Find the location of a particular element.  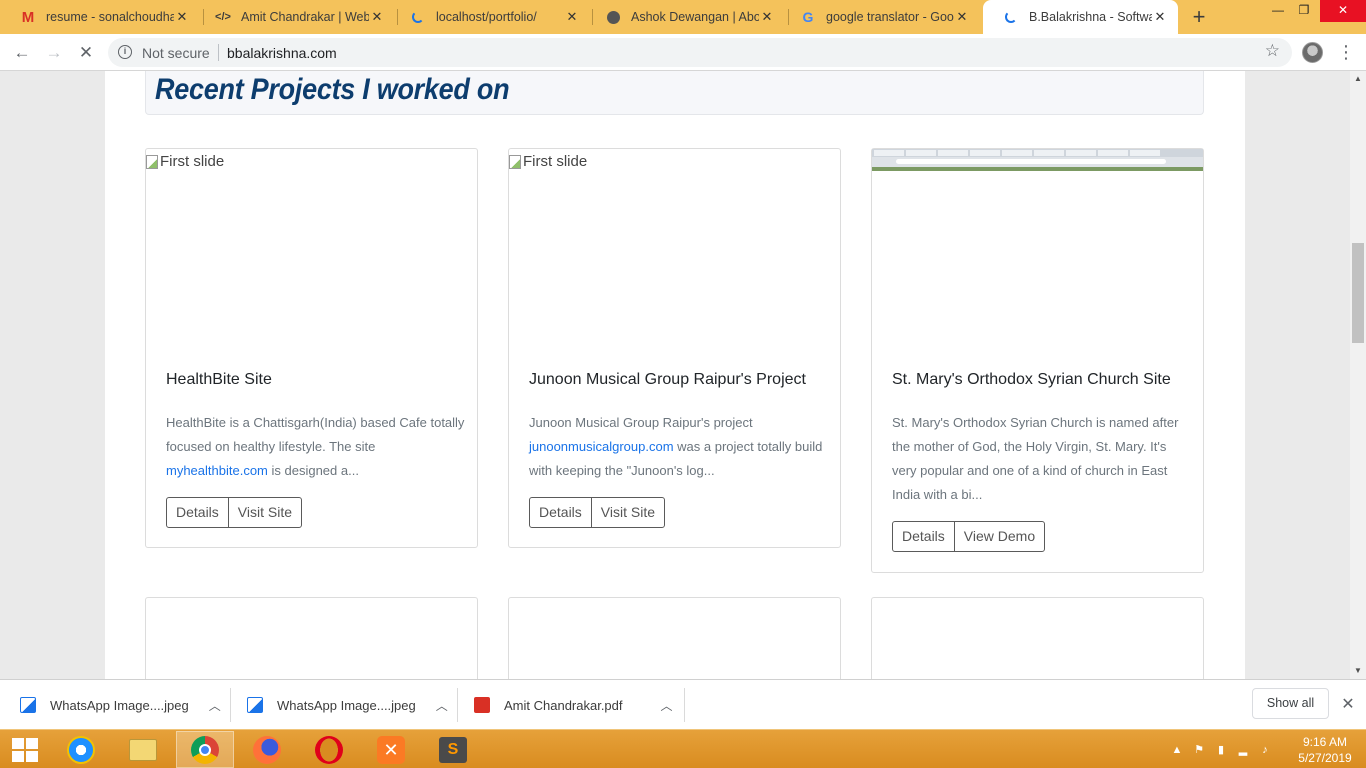

sublime-text-icon: S is located at coordinates (453, 749).